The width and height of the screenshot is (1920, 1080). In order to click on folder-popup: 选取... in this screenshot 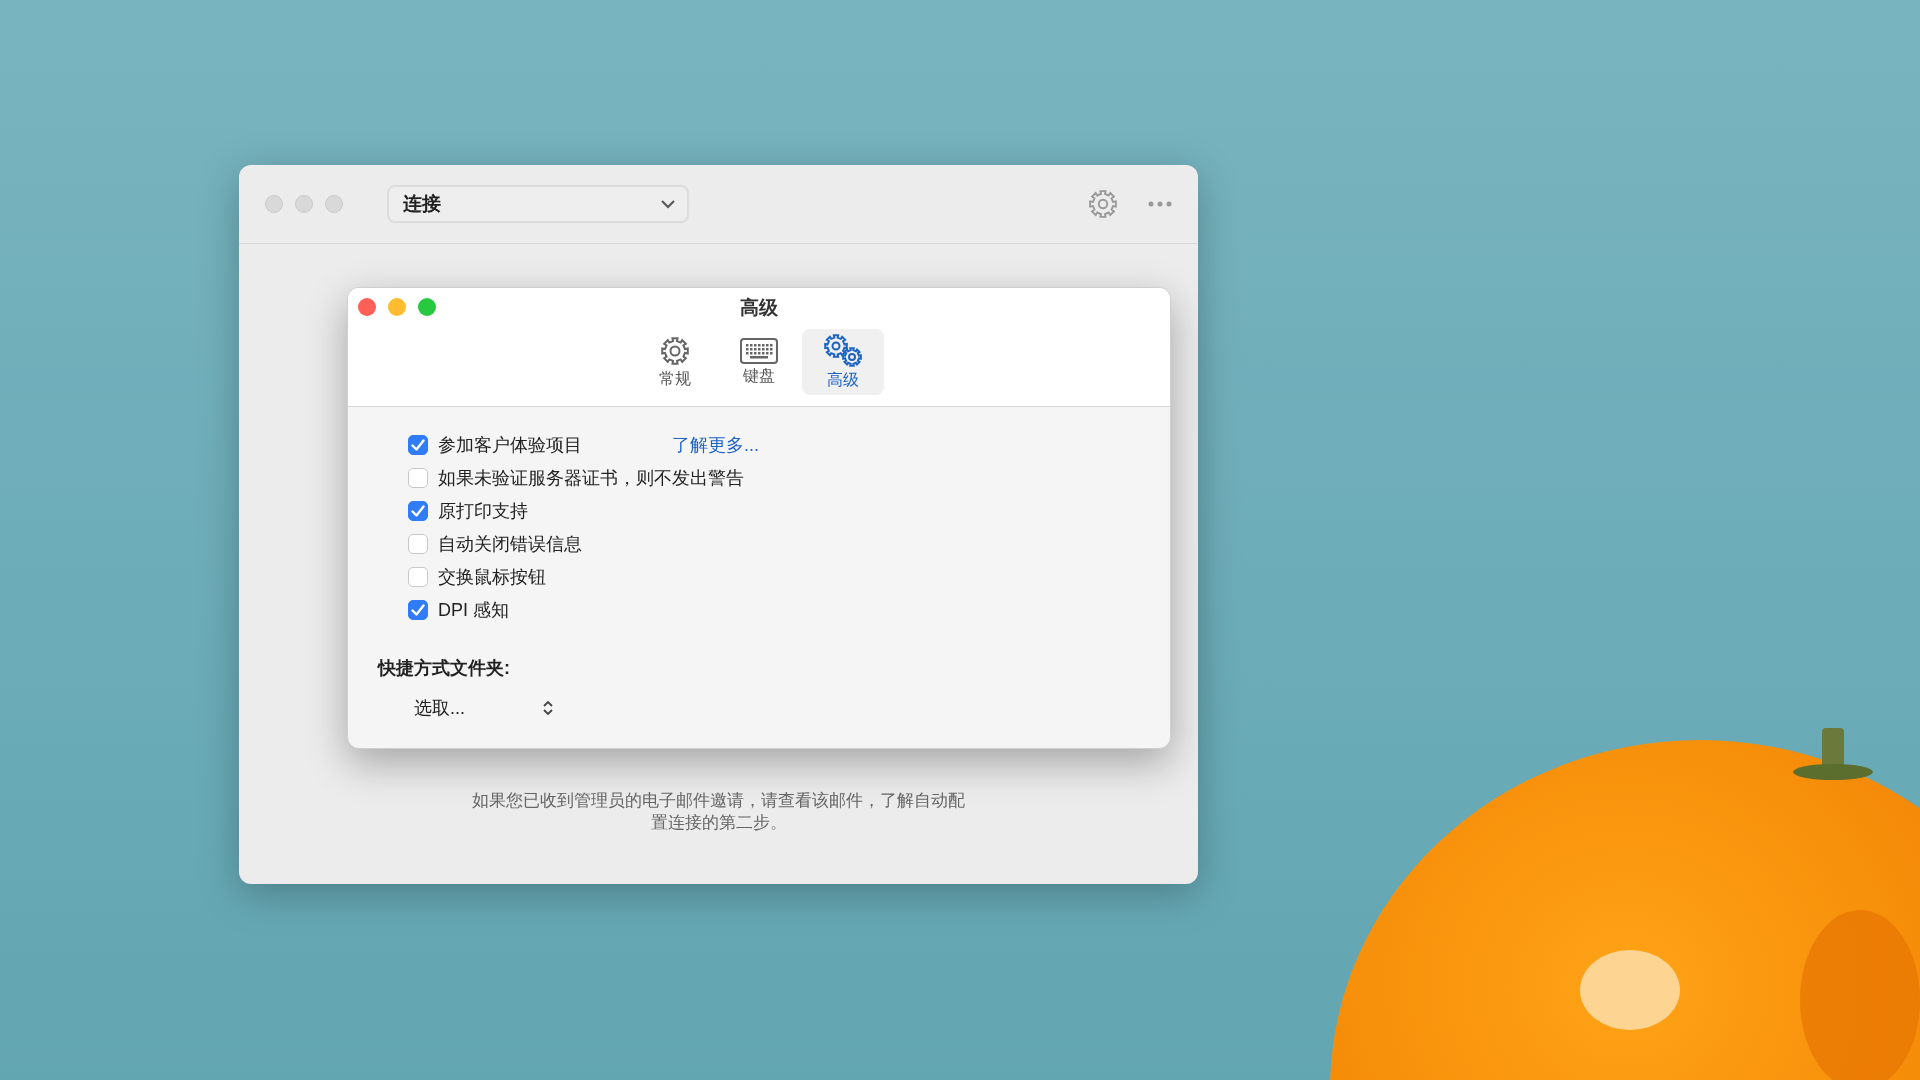, I will do `click(483, 708)`.